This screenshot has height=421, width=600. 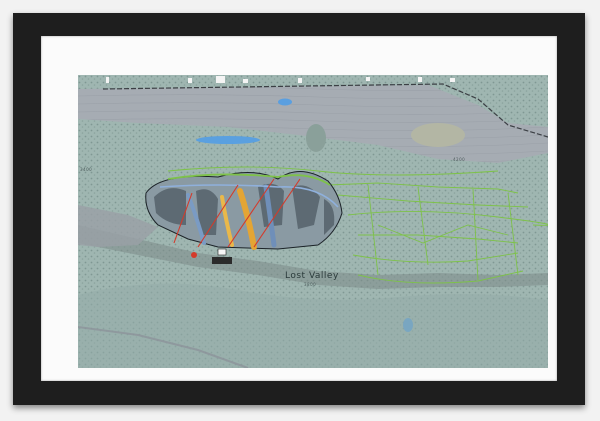 I want to click on elevation-label-left: 3400, so click(x=86, y=169).